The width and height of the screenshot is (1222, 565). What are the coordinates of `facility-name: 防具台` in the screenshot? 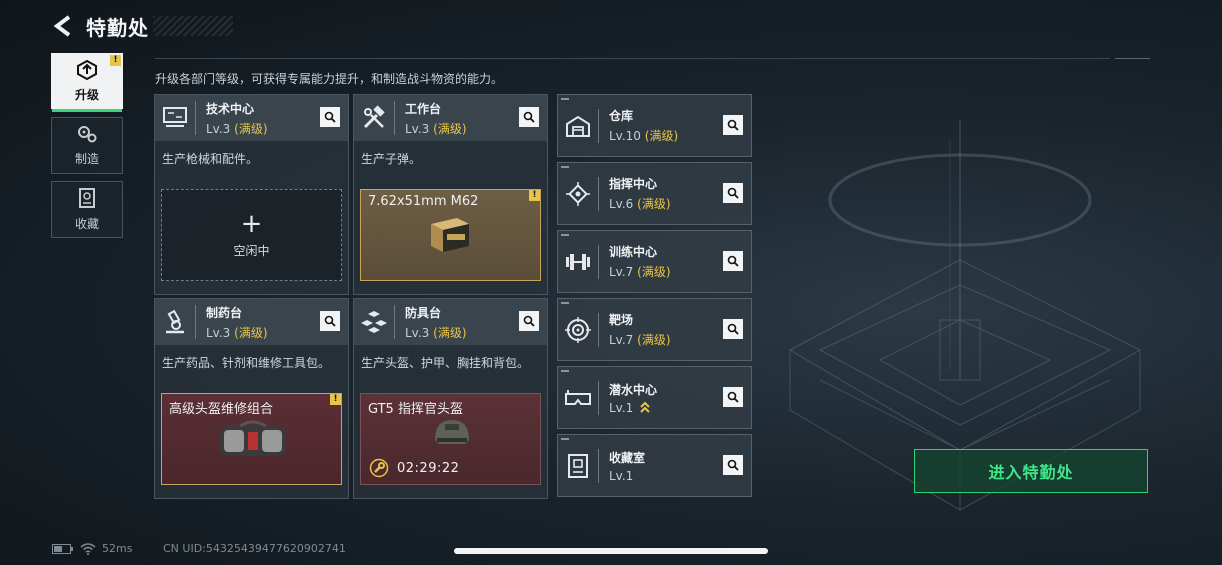 It's located at (423, 312).